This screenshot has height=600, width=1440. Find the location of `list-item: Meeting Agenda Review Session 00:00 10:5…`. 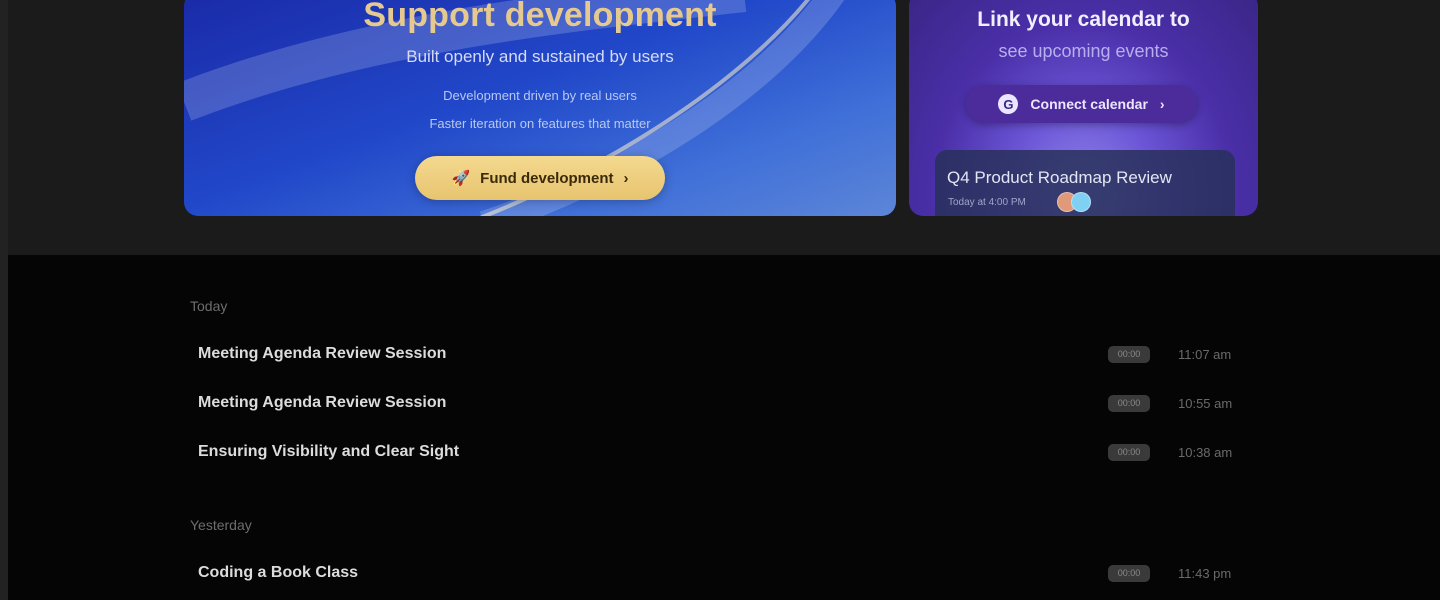

list-item: Meeting Agenda Review Session 00:00 10:5… is located at coordinates (722, 403).